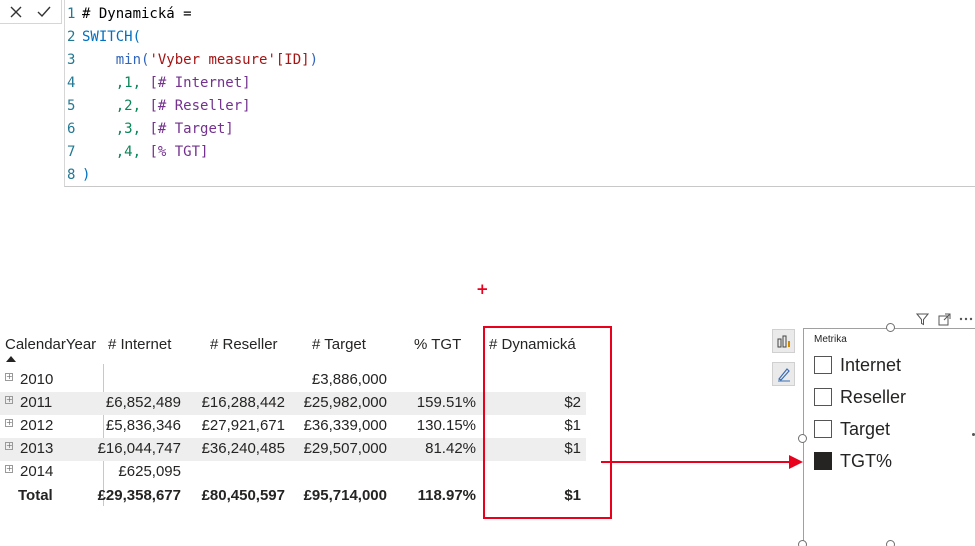 This screenshot has width=975, height=546. I want to click on line-number: 3, so click(71, 60).